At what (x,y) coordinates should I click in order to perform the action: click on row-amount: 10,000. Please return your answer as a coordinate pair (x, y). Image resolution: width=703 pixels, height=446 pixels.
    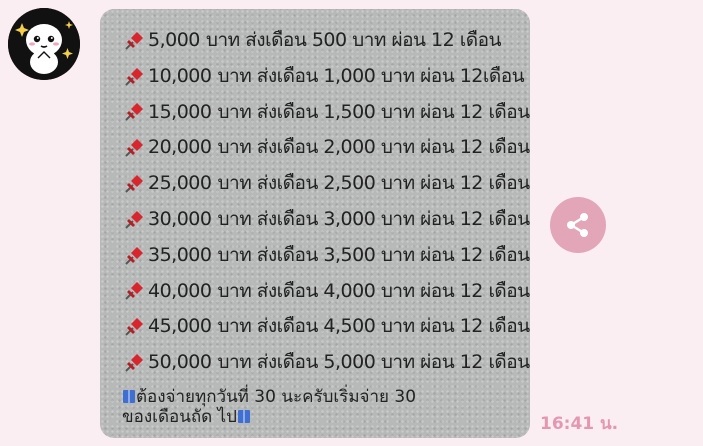
    Looking at the image, I should click on (180, 75).